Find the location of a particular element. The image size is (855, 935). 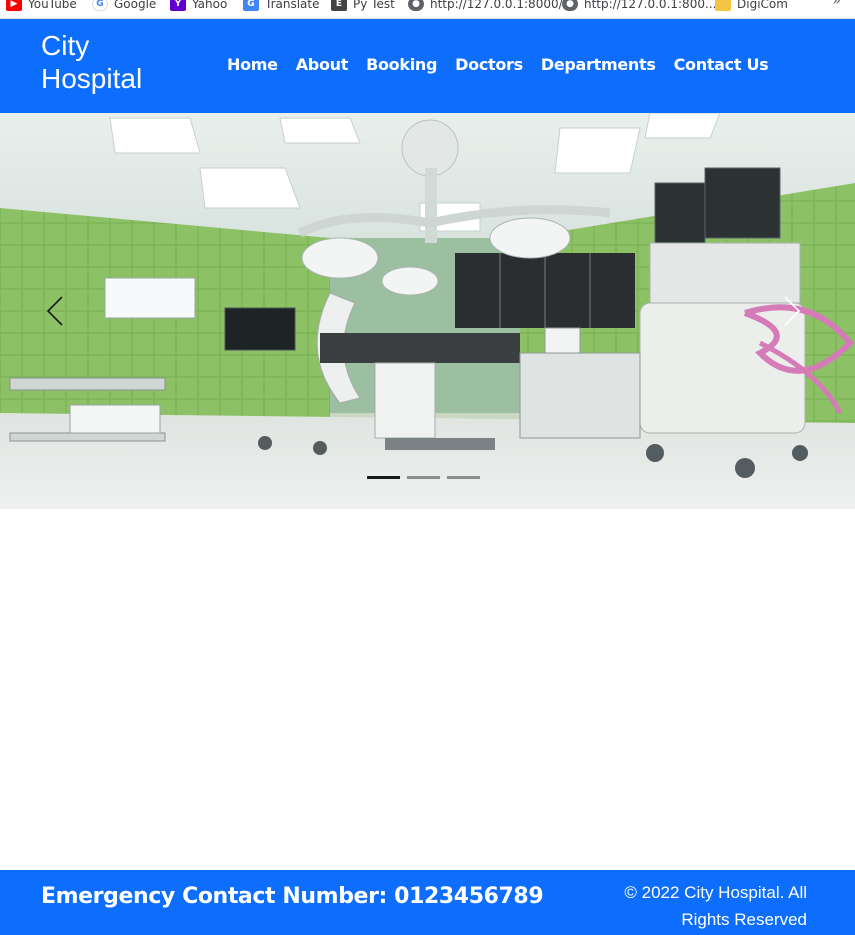

folder-icon is located at coordinates (723, 5).